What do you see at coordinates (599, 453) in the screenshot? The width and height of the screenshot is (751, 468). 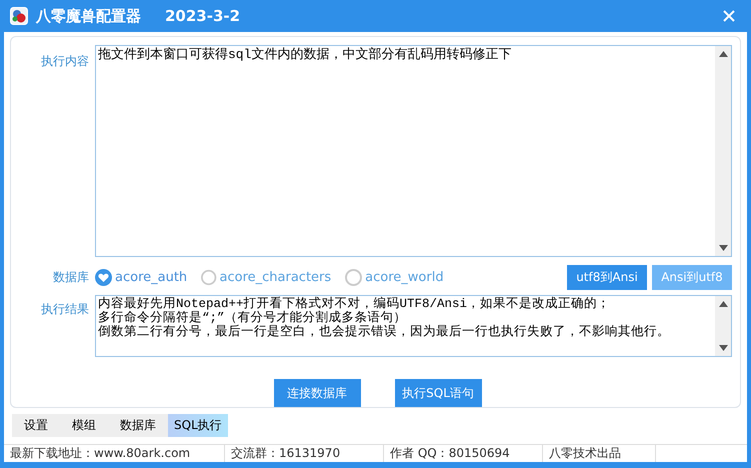 I see `status-text: 八零技术出品` at bounding box center [599, 453].